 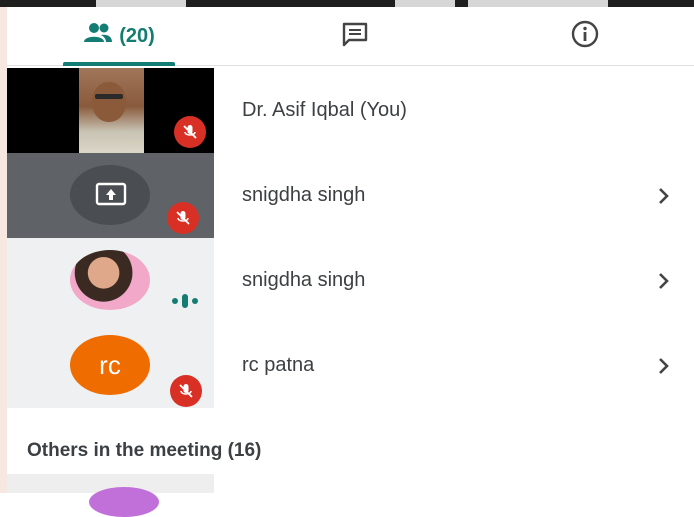 I want to click on browser-top-strip, so click(x=347, y=3).